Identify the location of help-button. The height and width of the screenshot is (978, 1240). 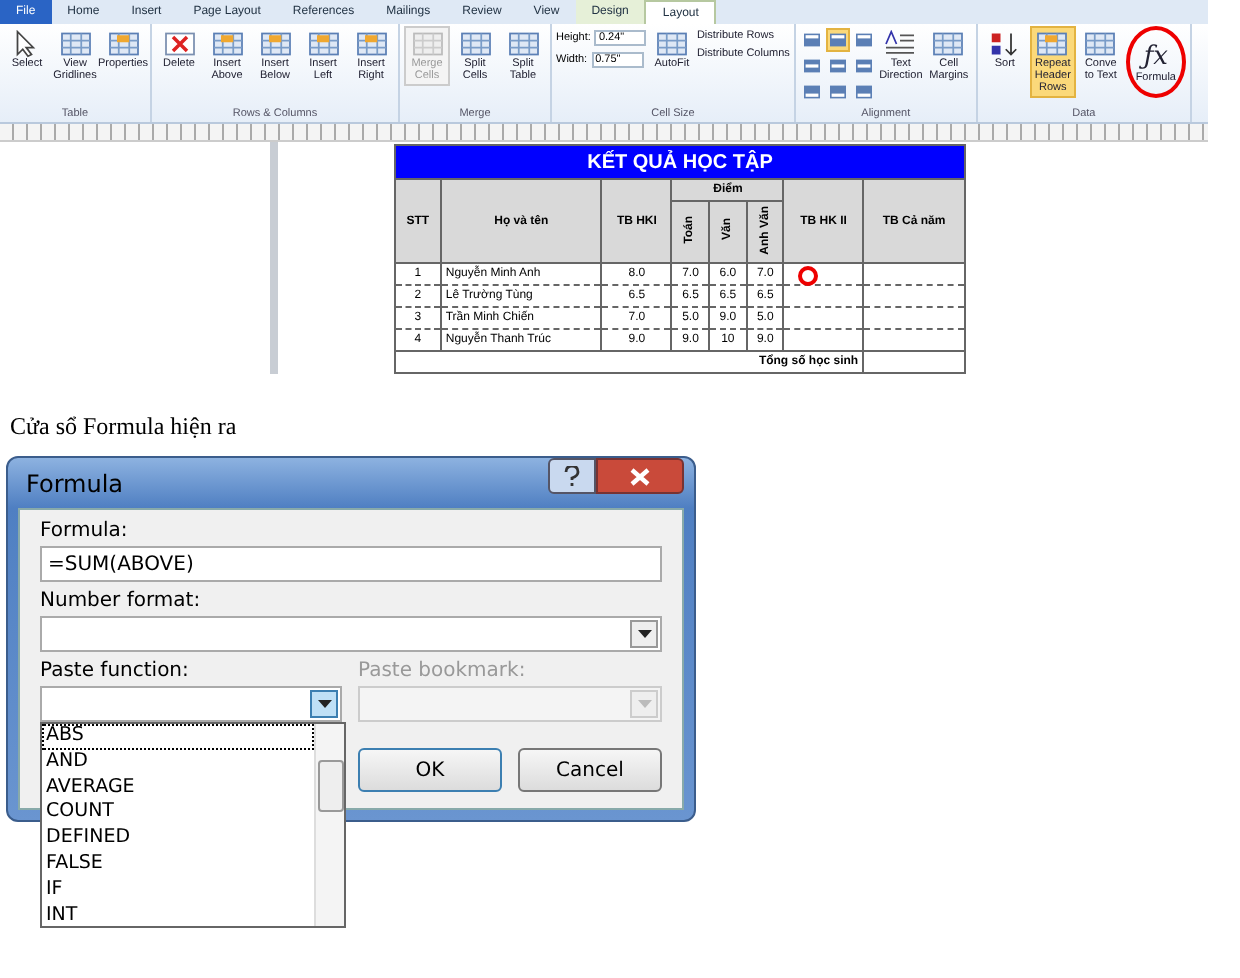
(572, 476).